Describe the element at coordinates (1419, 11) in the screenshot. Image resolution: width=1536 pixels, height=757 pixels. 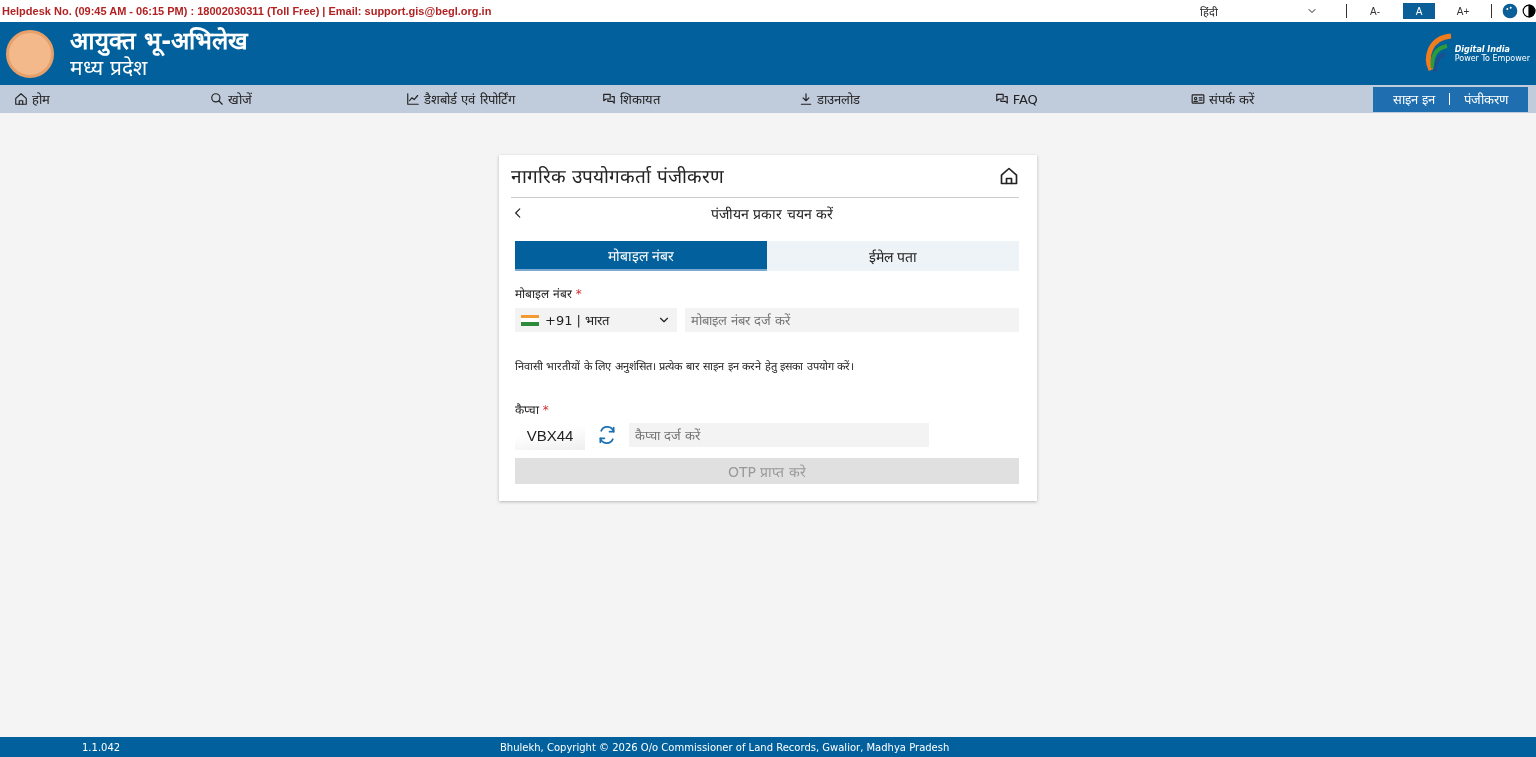
I see `font-size-button: A` at that location.